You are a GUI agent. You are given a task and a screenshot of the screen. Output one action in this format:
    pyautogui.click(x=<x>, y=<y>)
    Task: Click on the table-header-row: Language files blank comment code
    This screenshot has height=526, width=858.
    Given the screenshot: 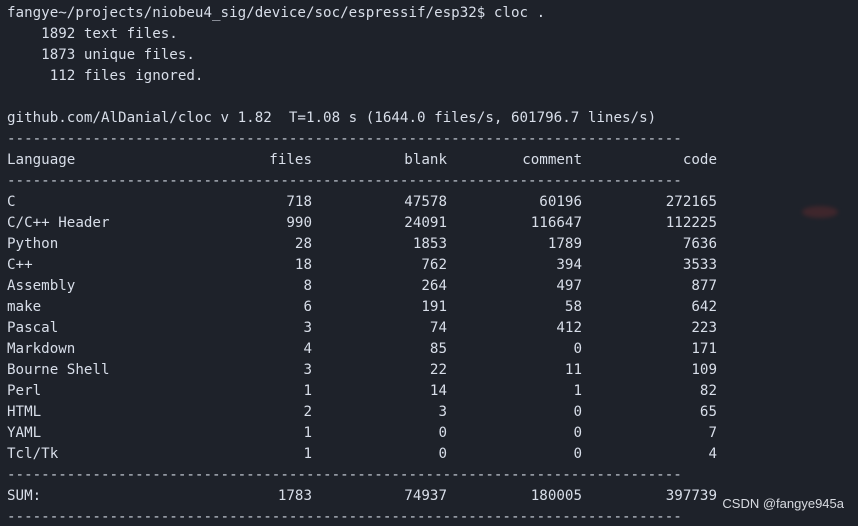 What is the action you would take?
    pyautogui.click(x=432, y=160)
    